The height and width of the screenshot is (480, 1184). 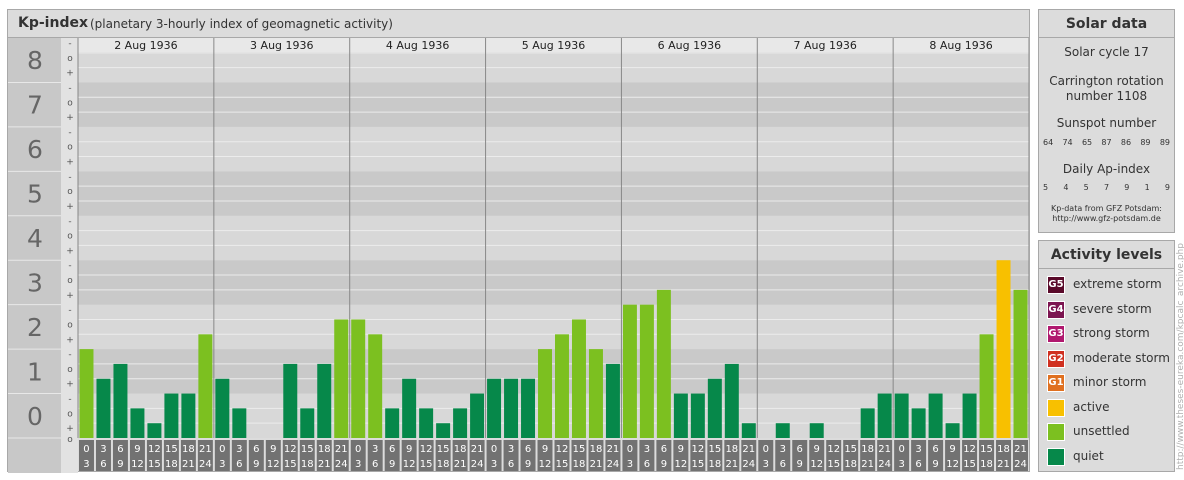 I want to click on legend-item: G2 moderate storm, so click(x=1109, y=359).